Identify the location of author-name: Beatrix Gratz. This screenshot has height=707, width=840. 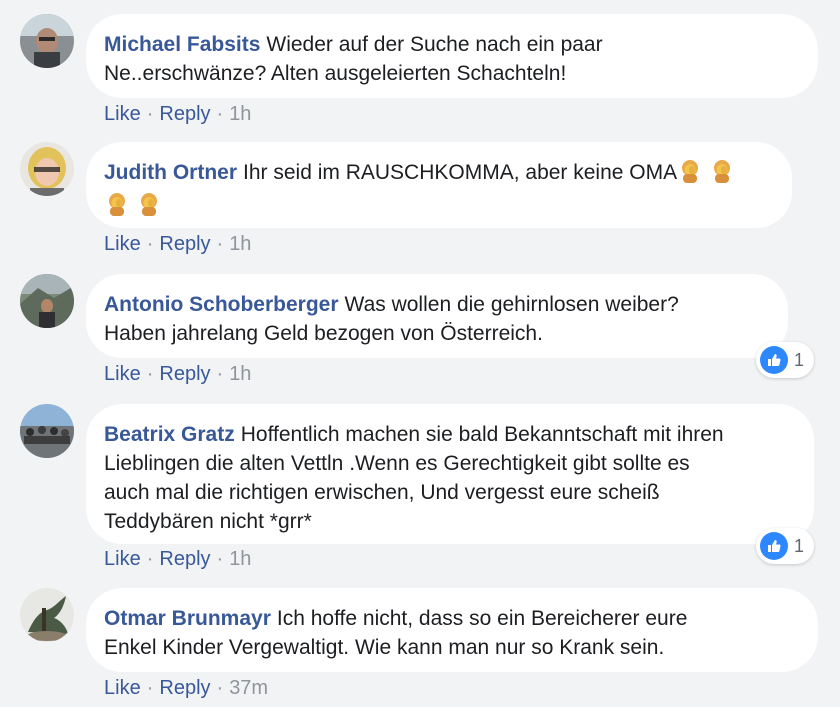
(169, 434).